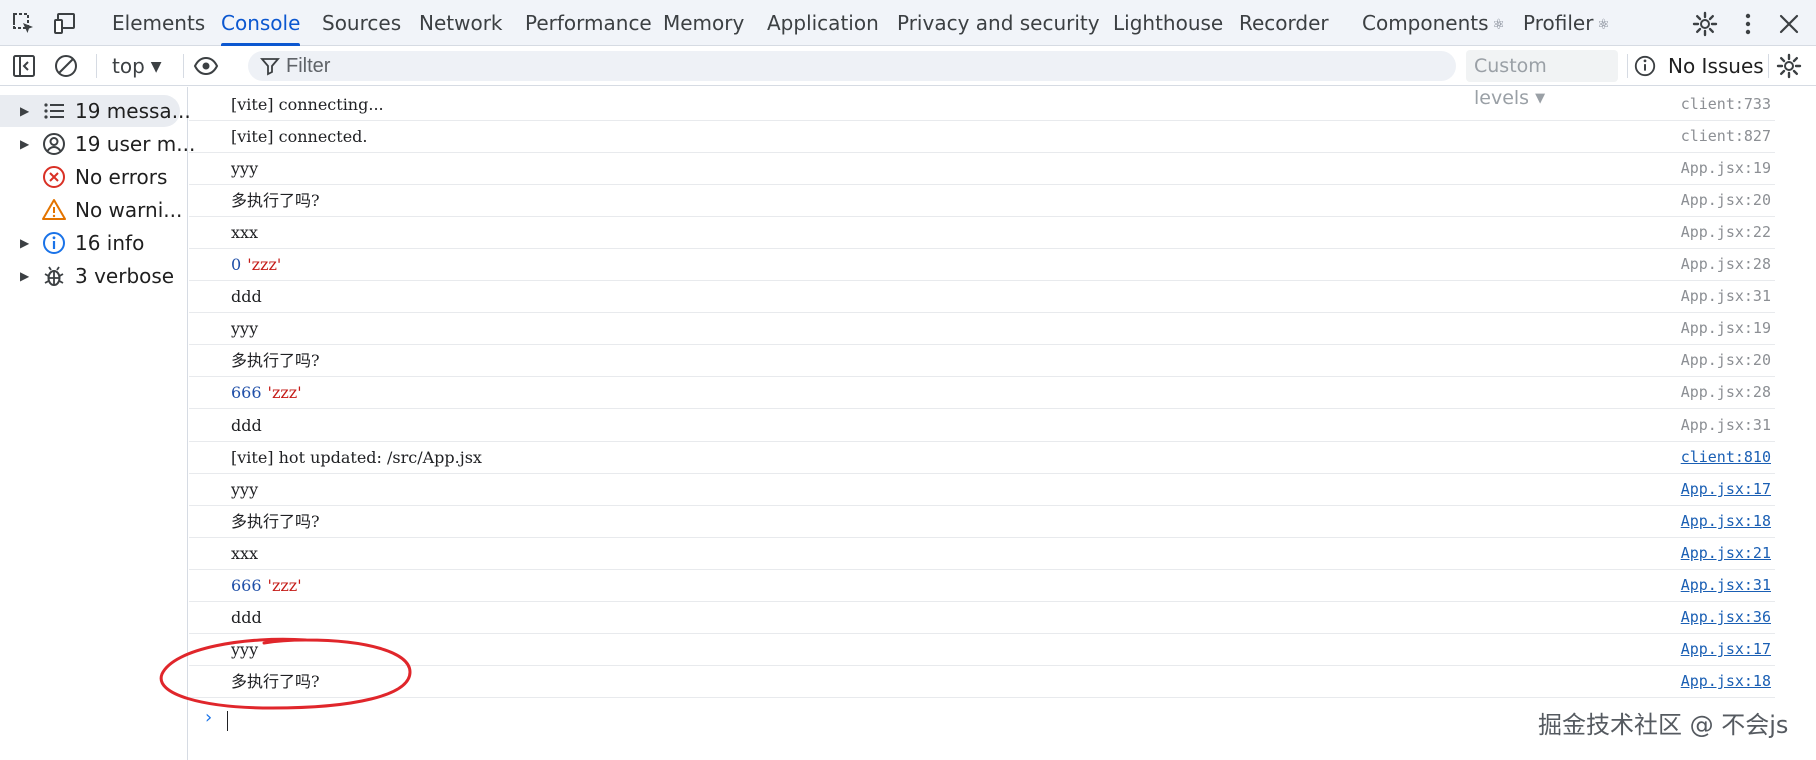 The height and width of the screenshot is (760, 1816). What do you see at coordinates (66, 66) in the screenshot?
I see `clear-console-icon` at bounding box center [66, 66].